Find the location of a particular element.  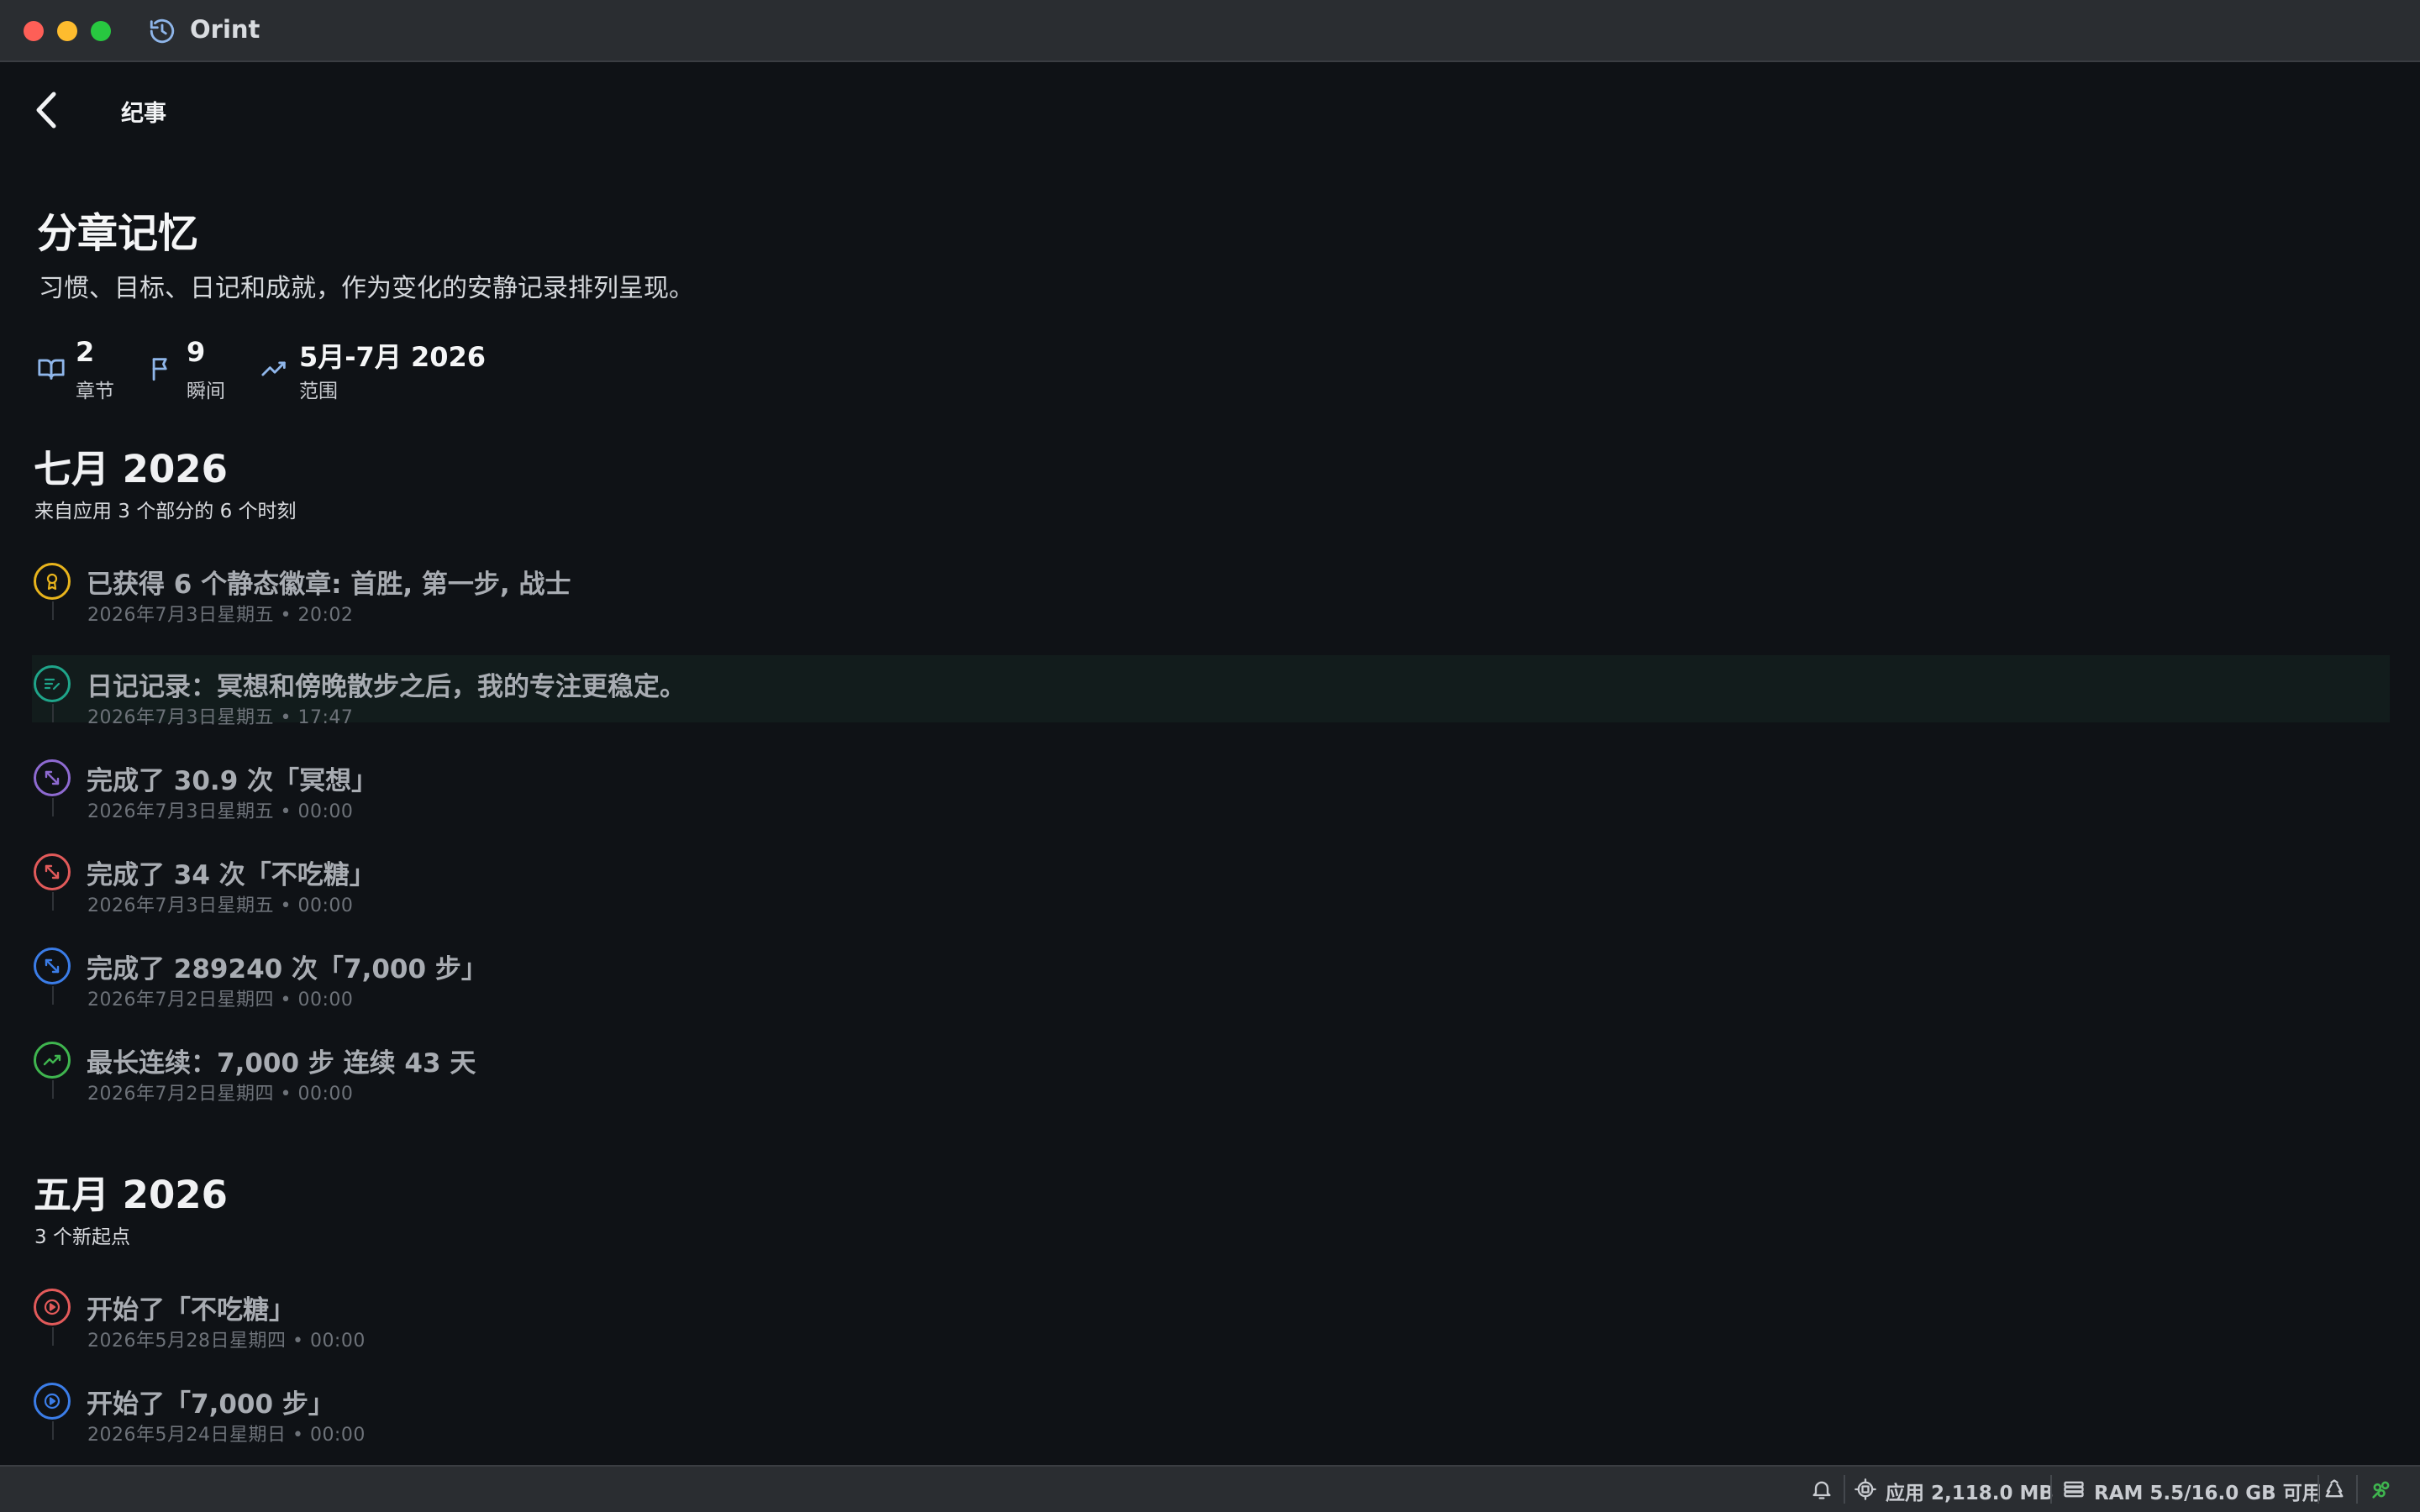

minimize-window-button is located at coordinates (67, 31).